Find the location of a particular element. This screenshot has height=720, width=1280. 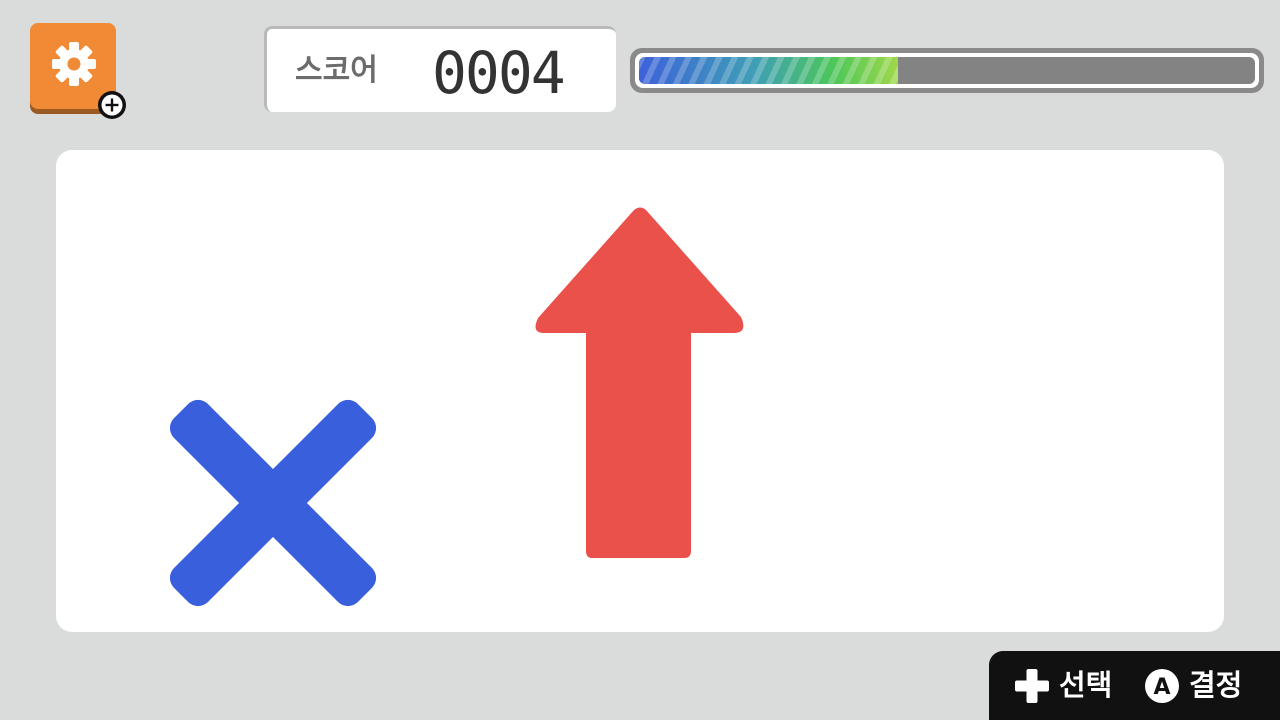

progress-track is located at coordinates (947, 70).